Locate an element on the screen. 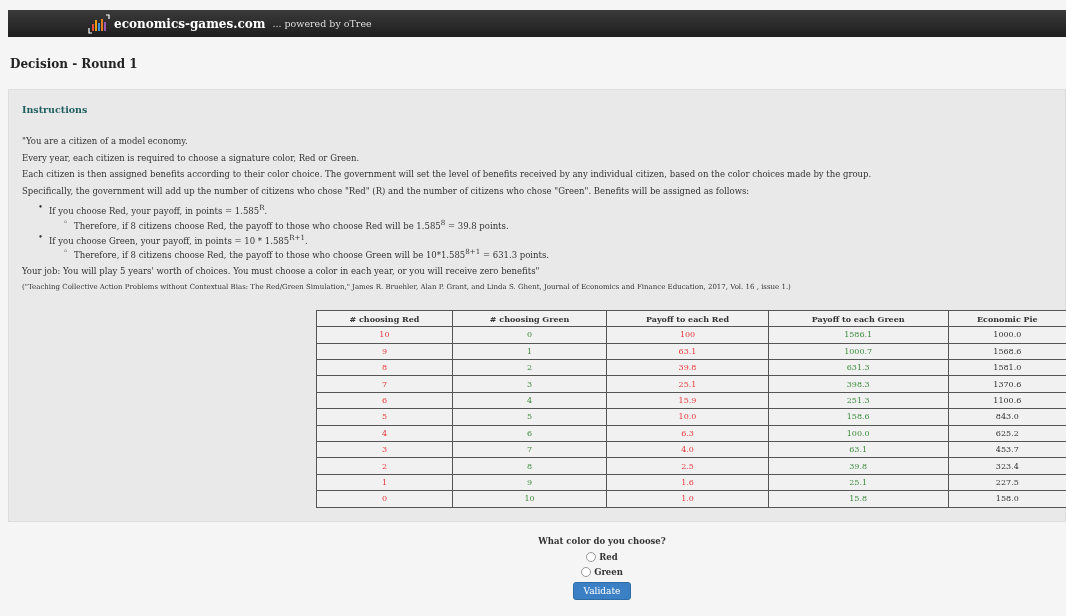  payoff-example: Therefore, if 8 citizens choose Red, the payoff to those who choose Red will be 1.585$^{8}$ = 39.8 points. is located at coordinates (291, 224).